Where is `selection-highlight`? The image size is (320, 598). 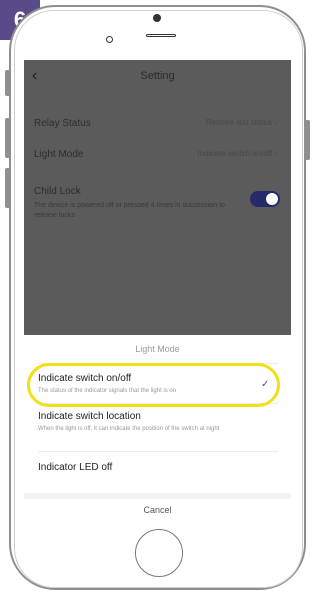 selection-highlight is located at coordinates (153, 385).